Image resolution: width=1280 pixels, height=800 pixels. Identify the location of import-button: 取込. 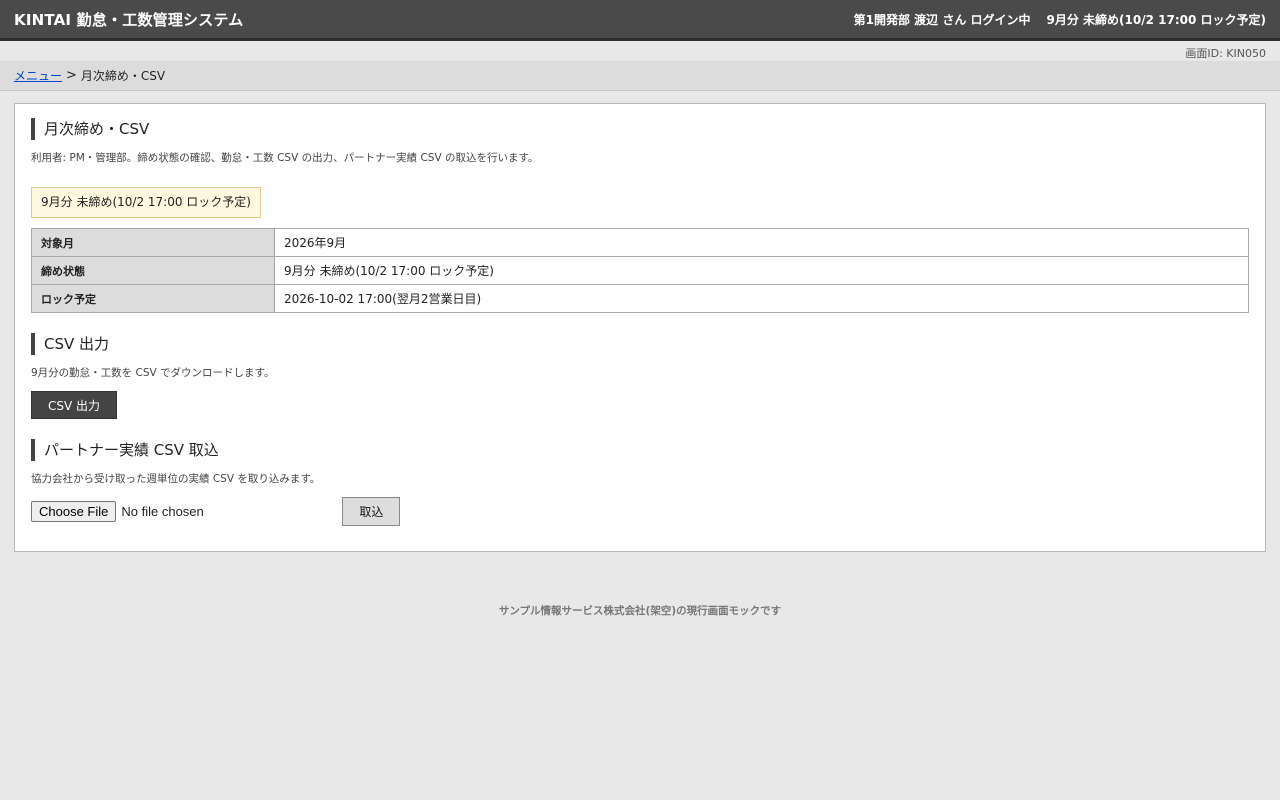
(371, 511).